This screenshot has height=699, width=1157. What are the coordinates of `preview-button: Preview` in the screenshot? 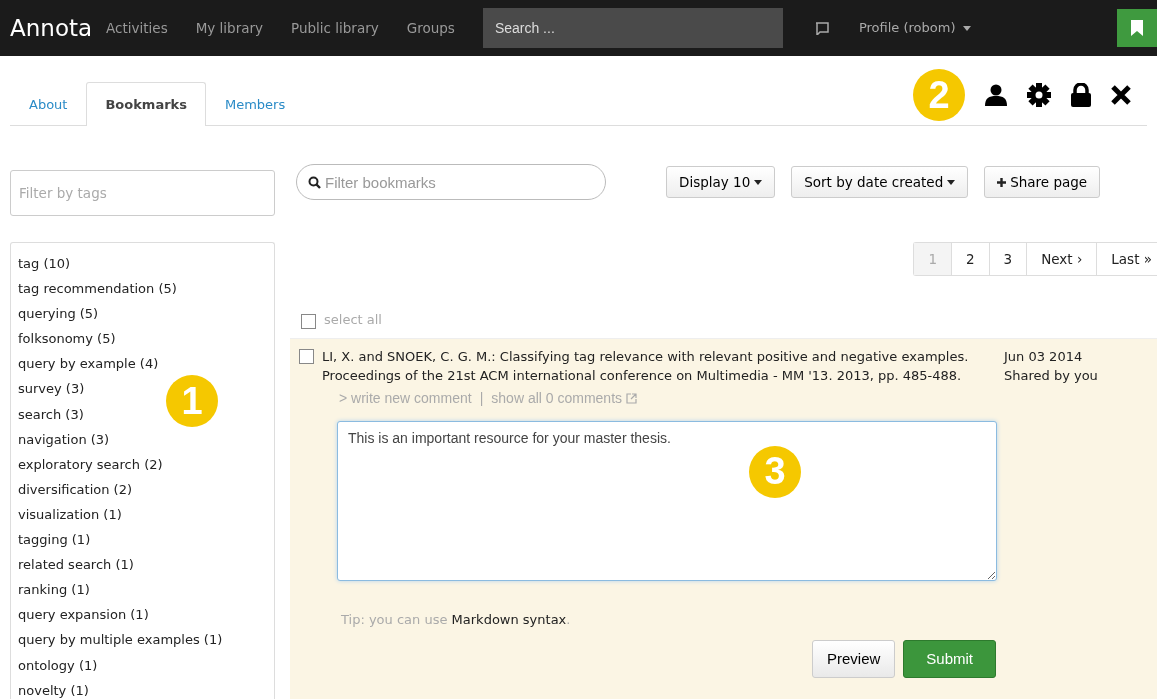 It's located at (853, 659).